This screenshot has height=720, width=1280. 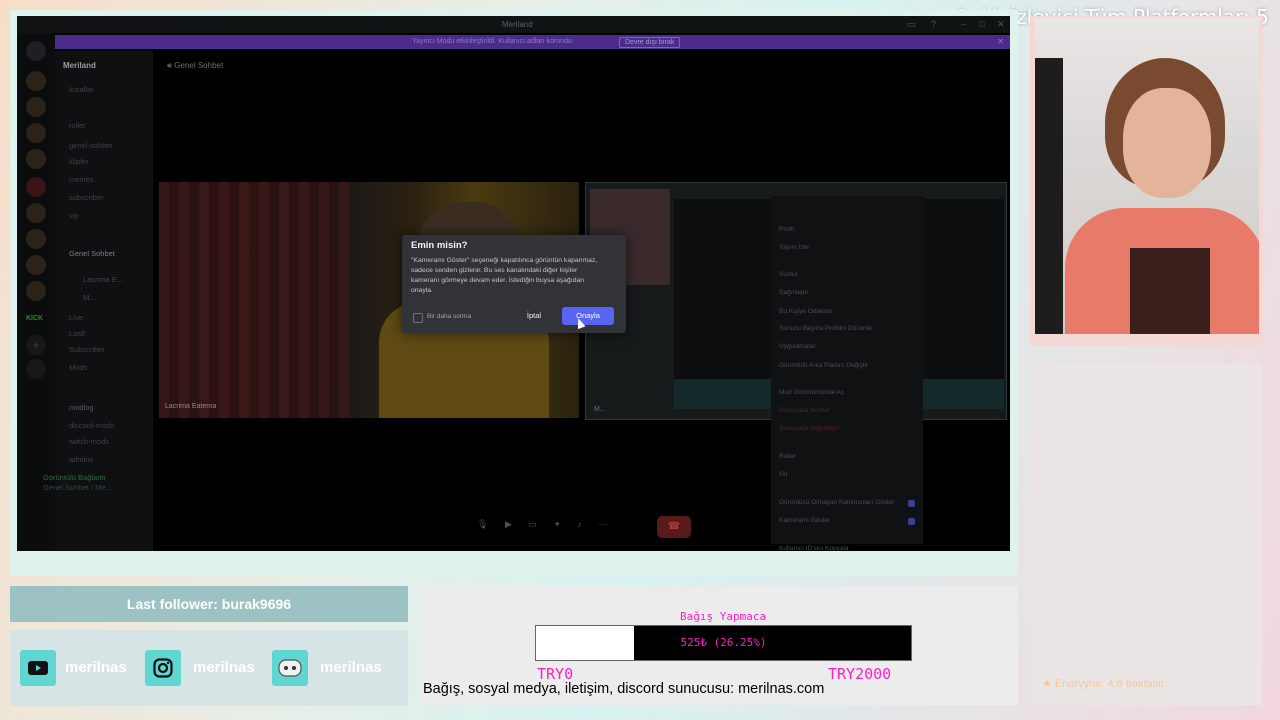 I want to click on right-ticker: ★ Enarvyne: 4.6 baktasir, so click(x=1103, y=684).